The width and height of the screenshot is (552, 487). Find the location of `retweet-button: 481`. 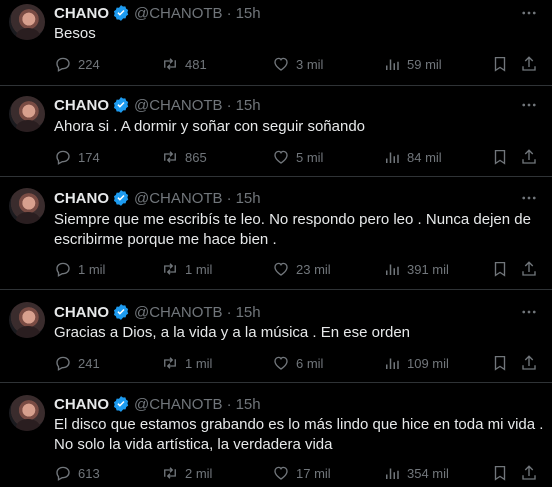

retweet-button: 481 is located at coordinates (184, 64).